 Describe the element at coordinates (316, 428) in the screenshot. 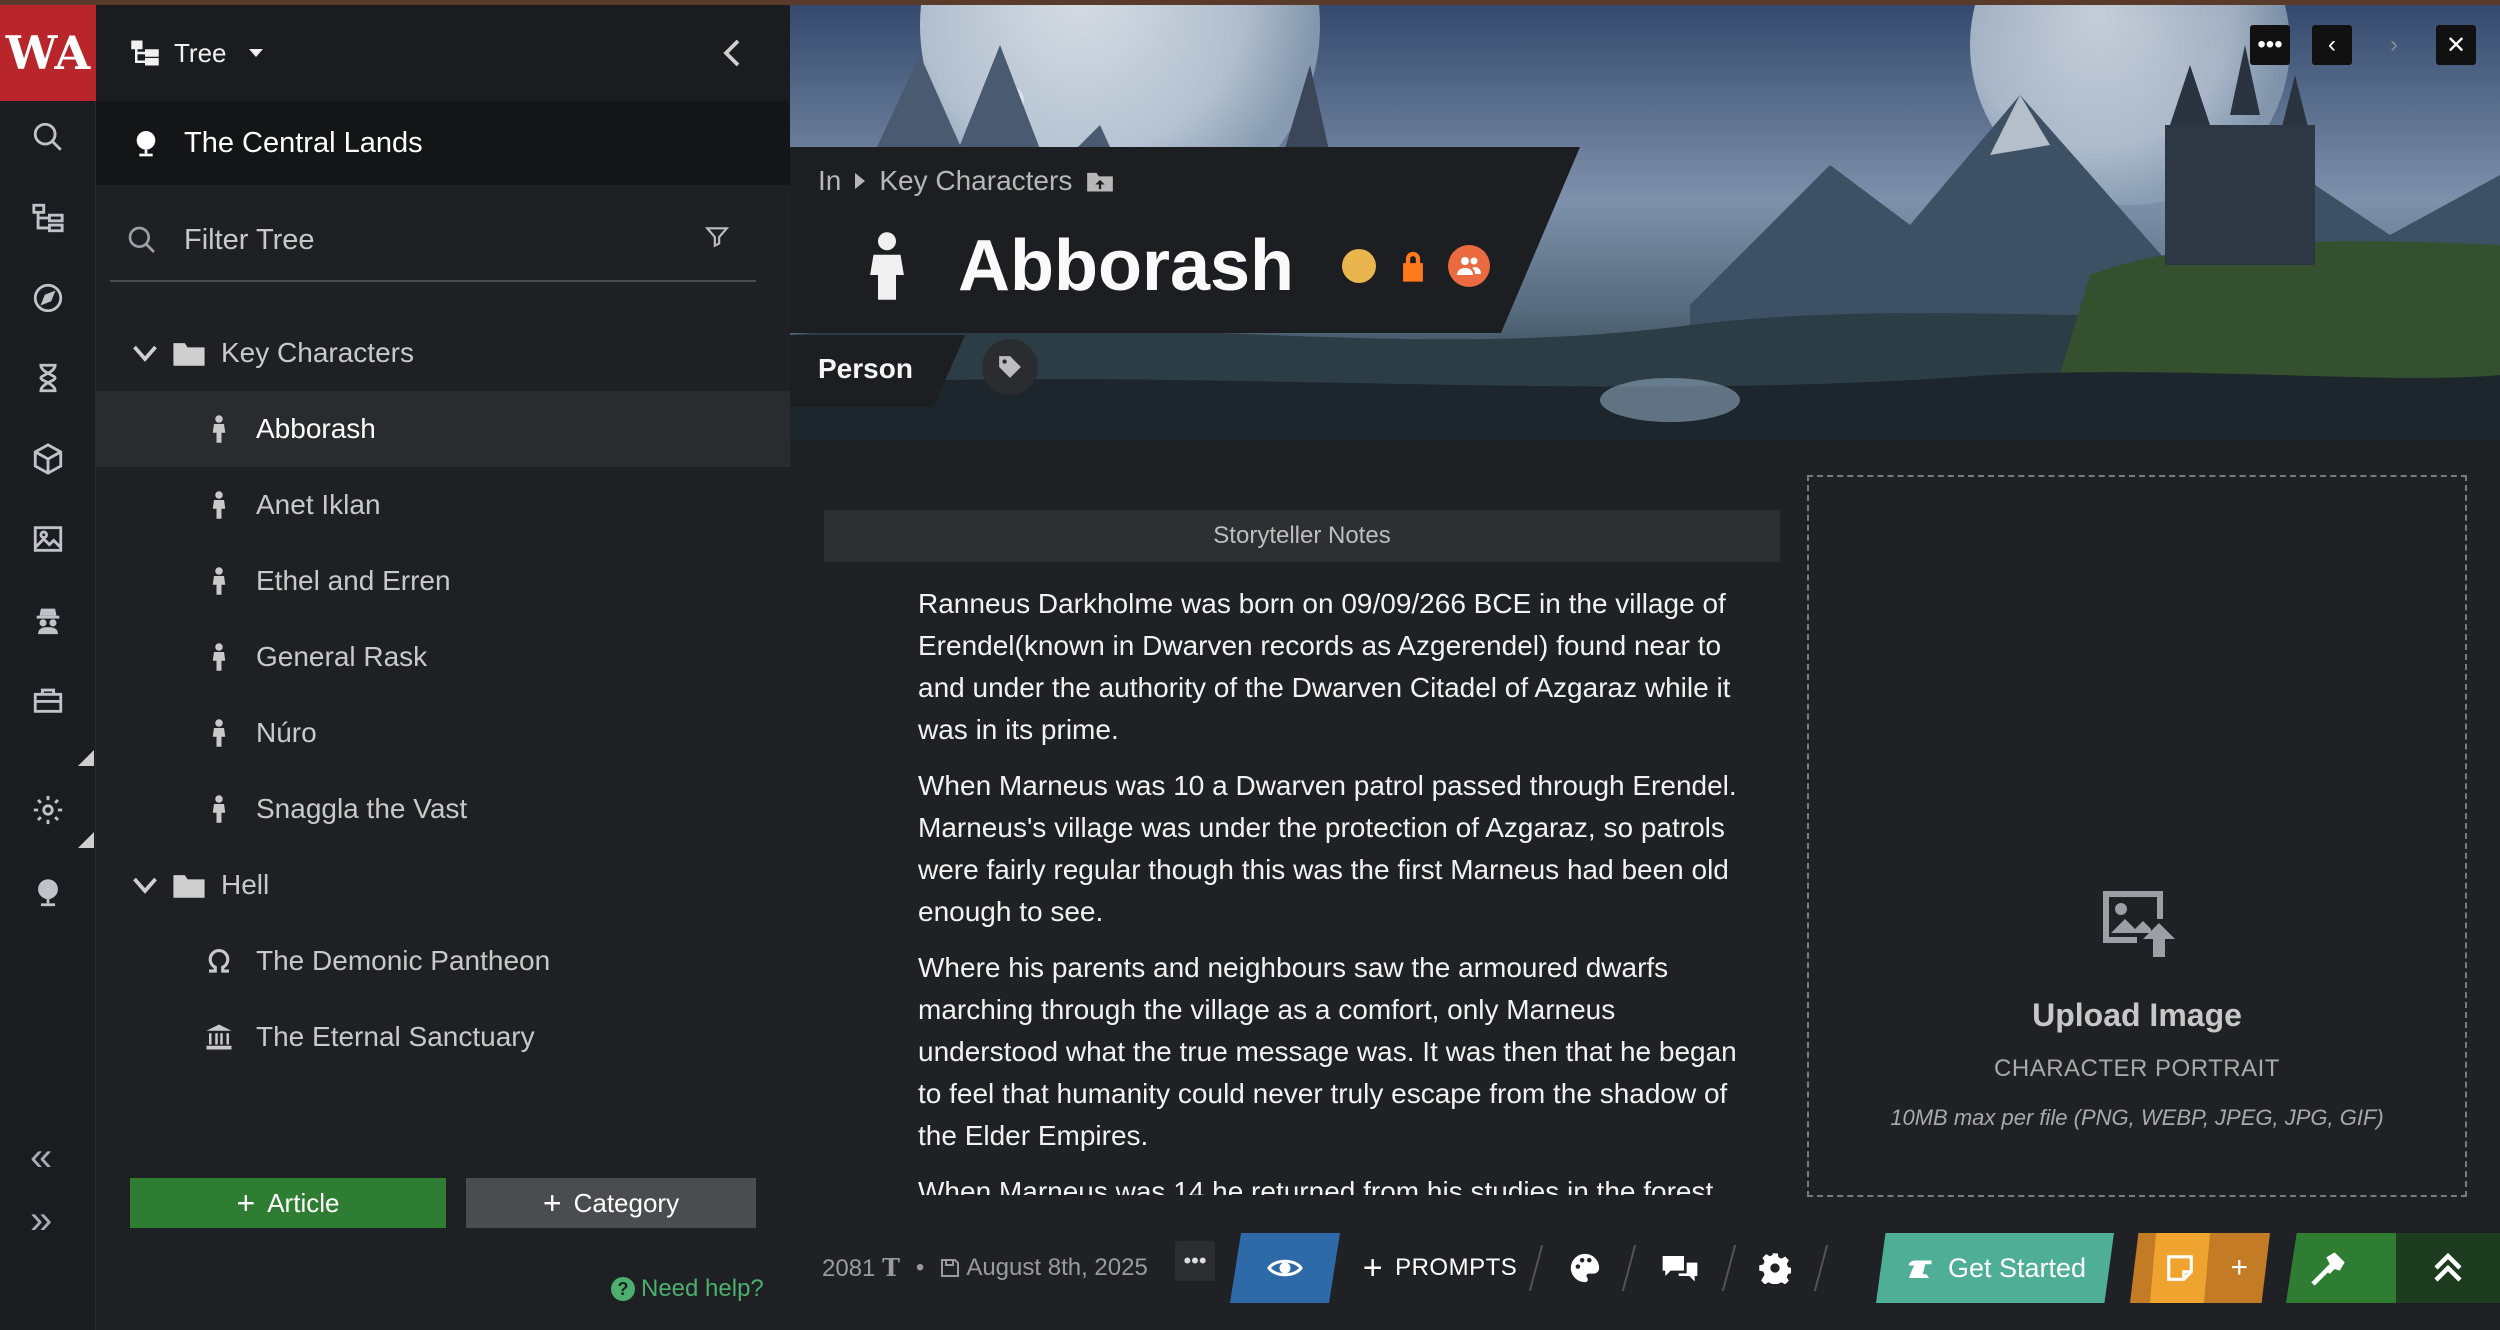

I see `tree-item-label: Abborash` at that location.